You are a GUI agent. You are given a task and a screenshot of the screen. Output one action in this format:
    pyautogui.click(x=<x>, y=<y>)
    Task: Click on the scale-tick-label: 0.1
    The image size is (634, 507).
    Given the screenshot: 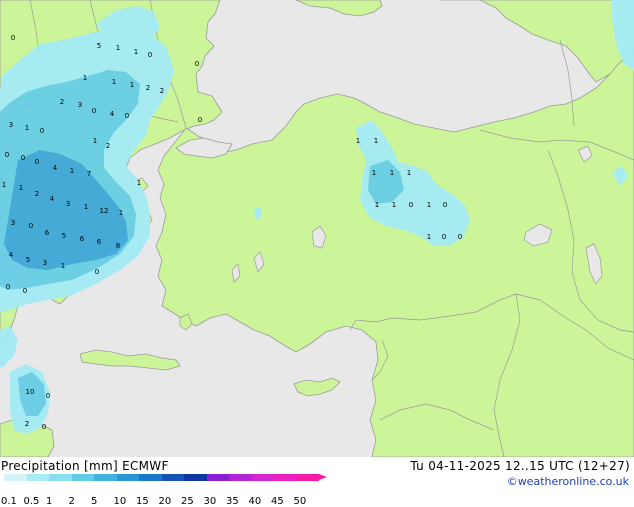 What is the action you would take?
    pyautogui.click(x=9, y=501)
    